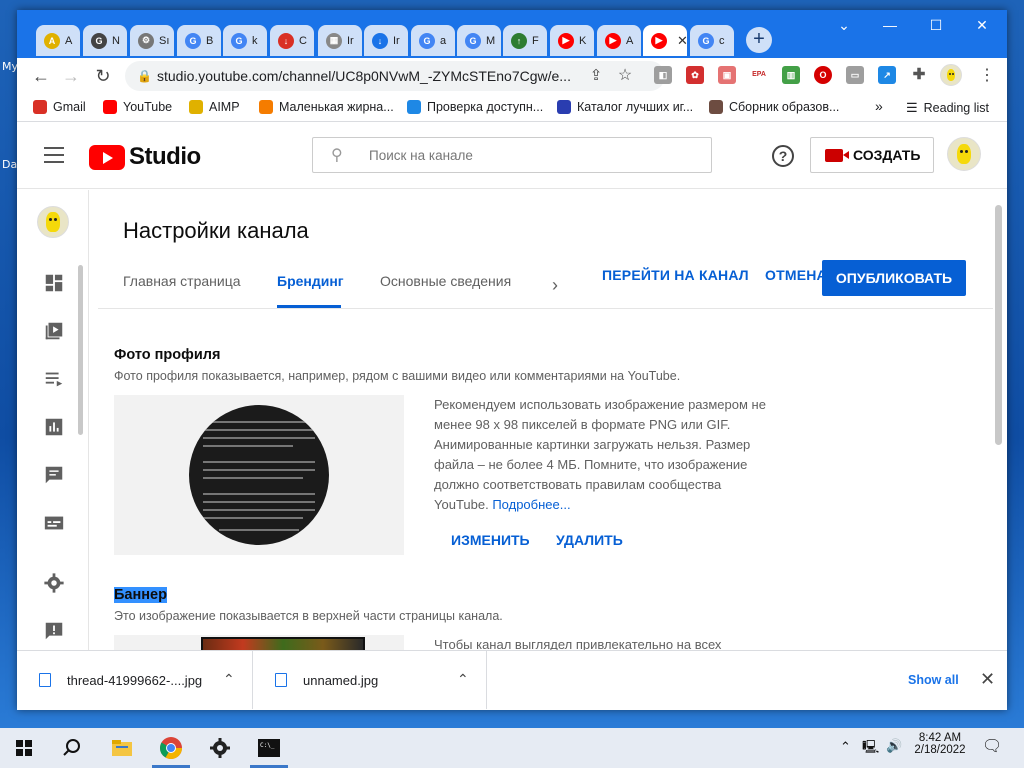 The image size is (1024, 768). I want to click on tab-home: Главная страница, so click(182, 281).